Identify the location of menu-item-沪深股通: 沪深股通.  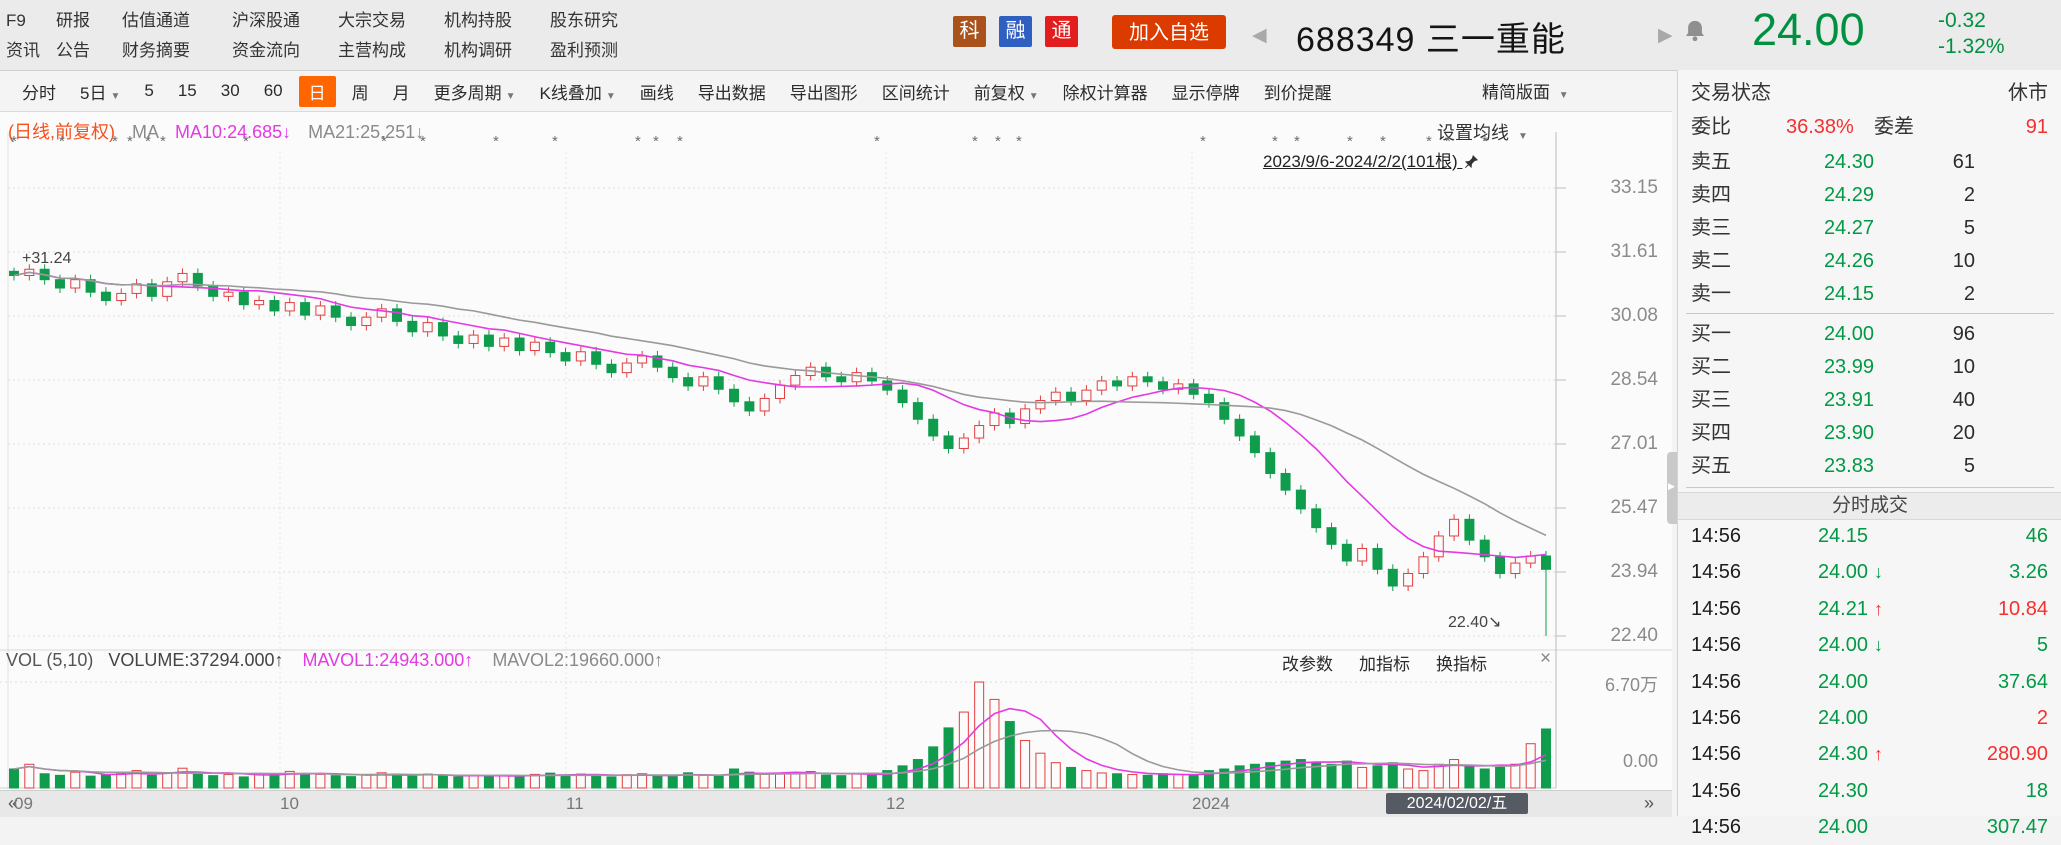
(285, 21).